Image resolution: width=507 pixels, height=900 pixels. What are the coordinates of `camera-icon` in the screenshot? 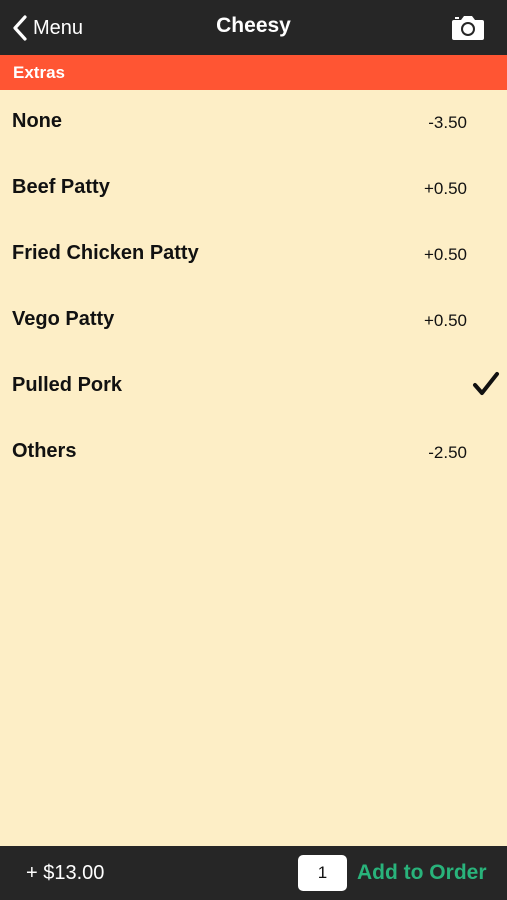 It's located at (468, 30).